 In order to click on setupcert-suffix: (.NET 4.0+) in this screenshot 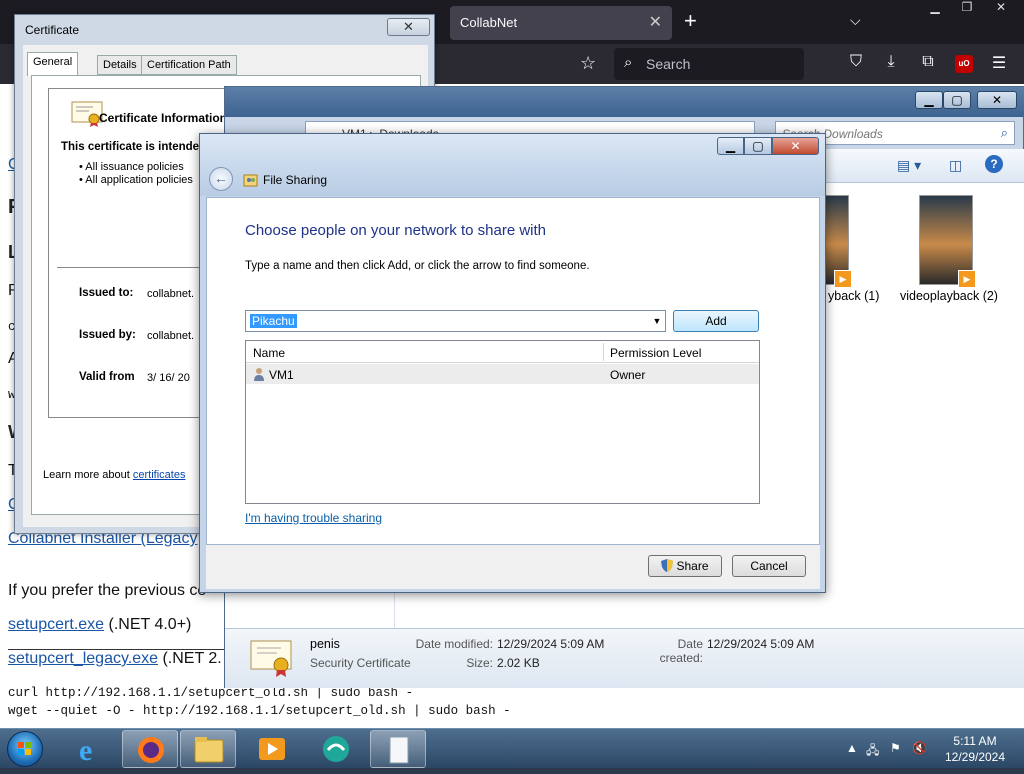, I will do `click(150, 624)`.